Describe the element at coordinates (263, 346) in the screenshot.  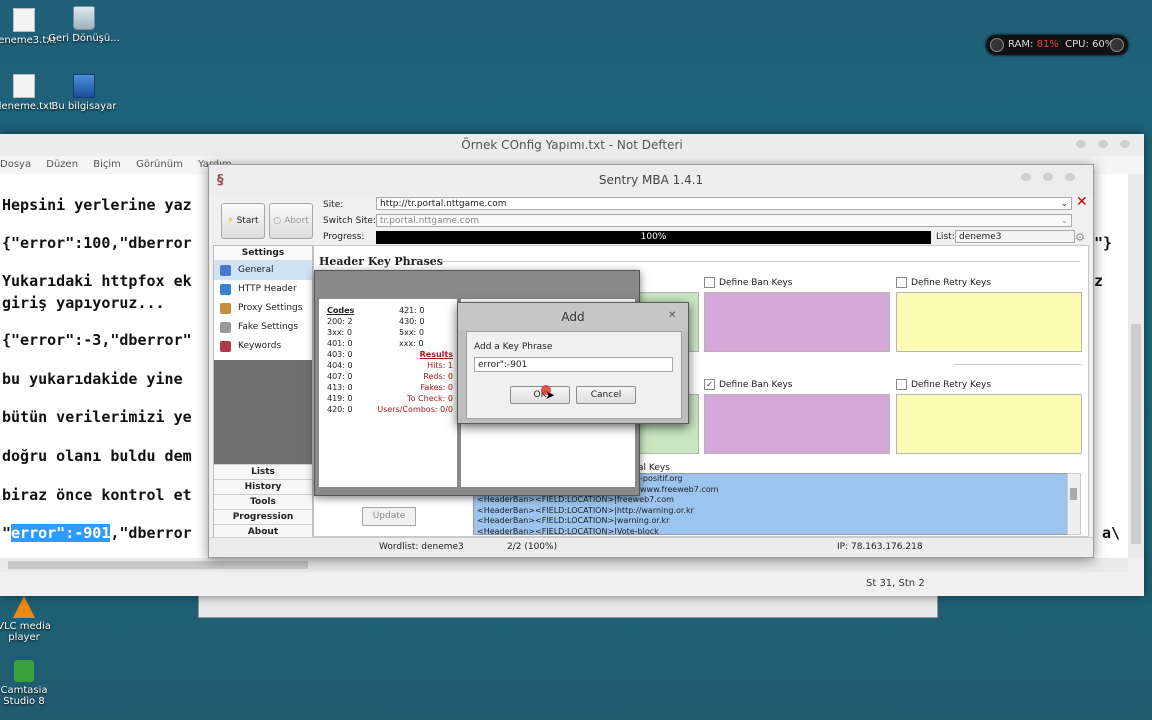
I see `nav-item-keywords: Keywords` at that location.